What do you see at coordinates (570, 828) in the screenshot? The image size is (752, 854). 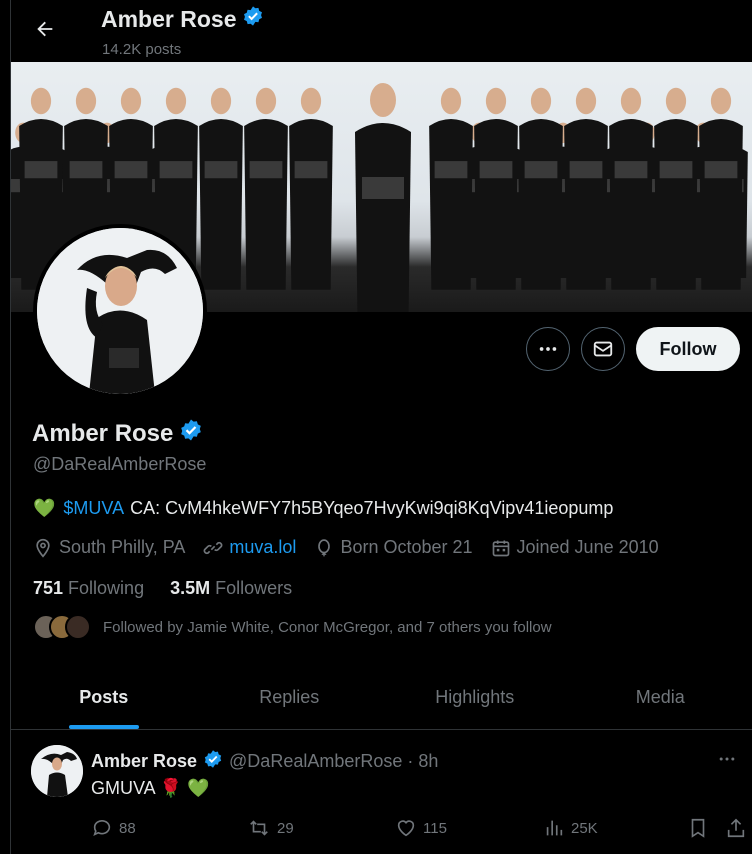 I see `views-button: 25K` at bounding box center [570, 828].